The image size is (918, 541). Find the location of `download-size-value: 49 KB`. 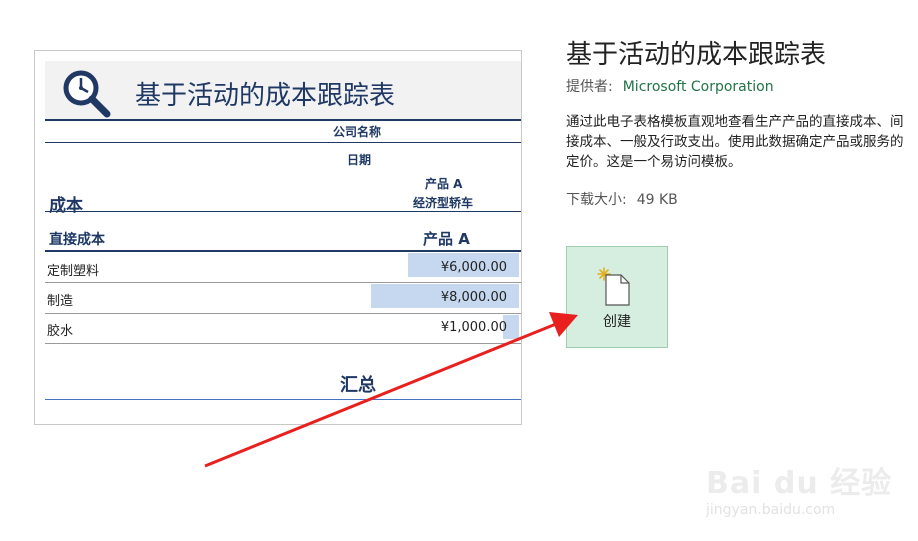

download-size-value: 49 KB is located at coordinates (657, 200).